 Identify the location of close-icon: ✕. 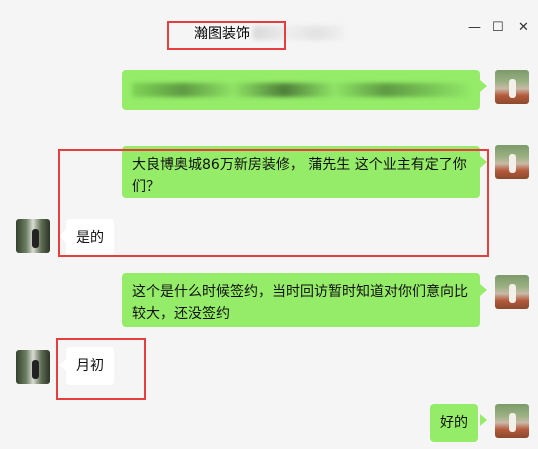
(523, 28).